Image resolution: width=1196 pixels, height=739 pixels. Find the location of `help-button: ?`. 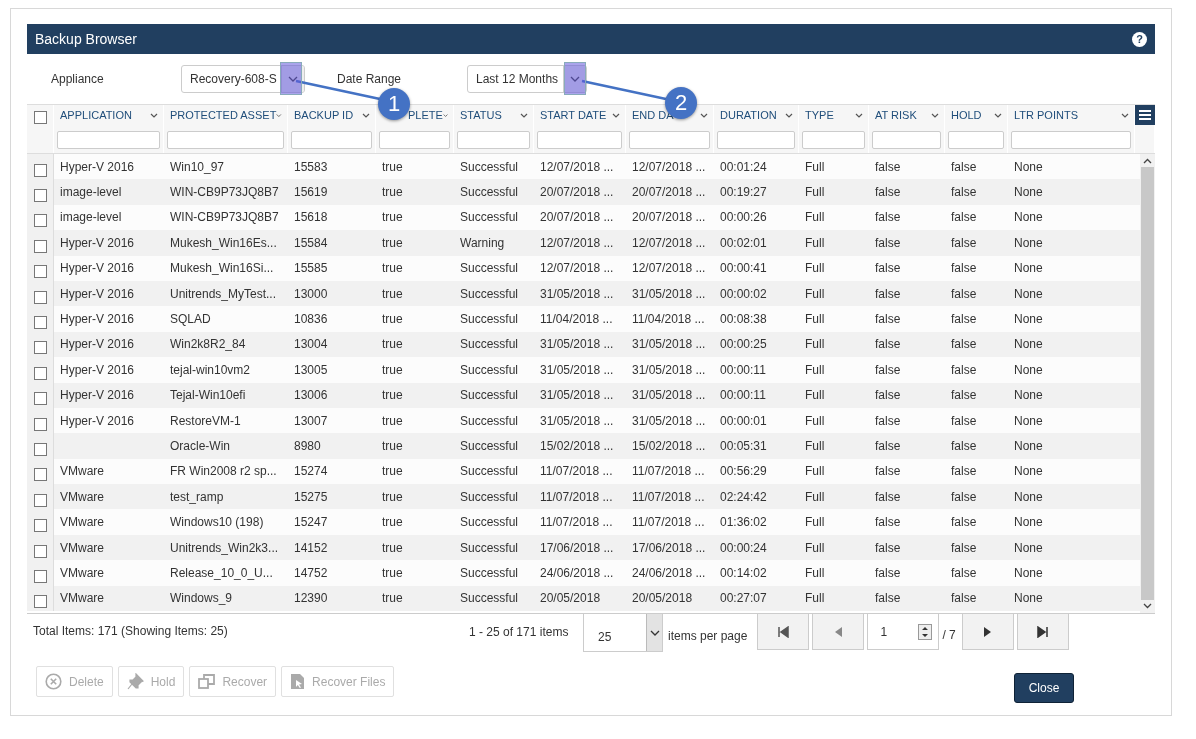

help-button: ? is located at coordinates (1139, 39).